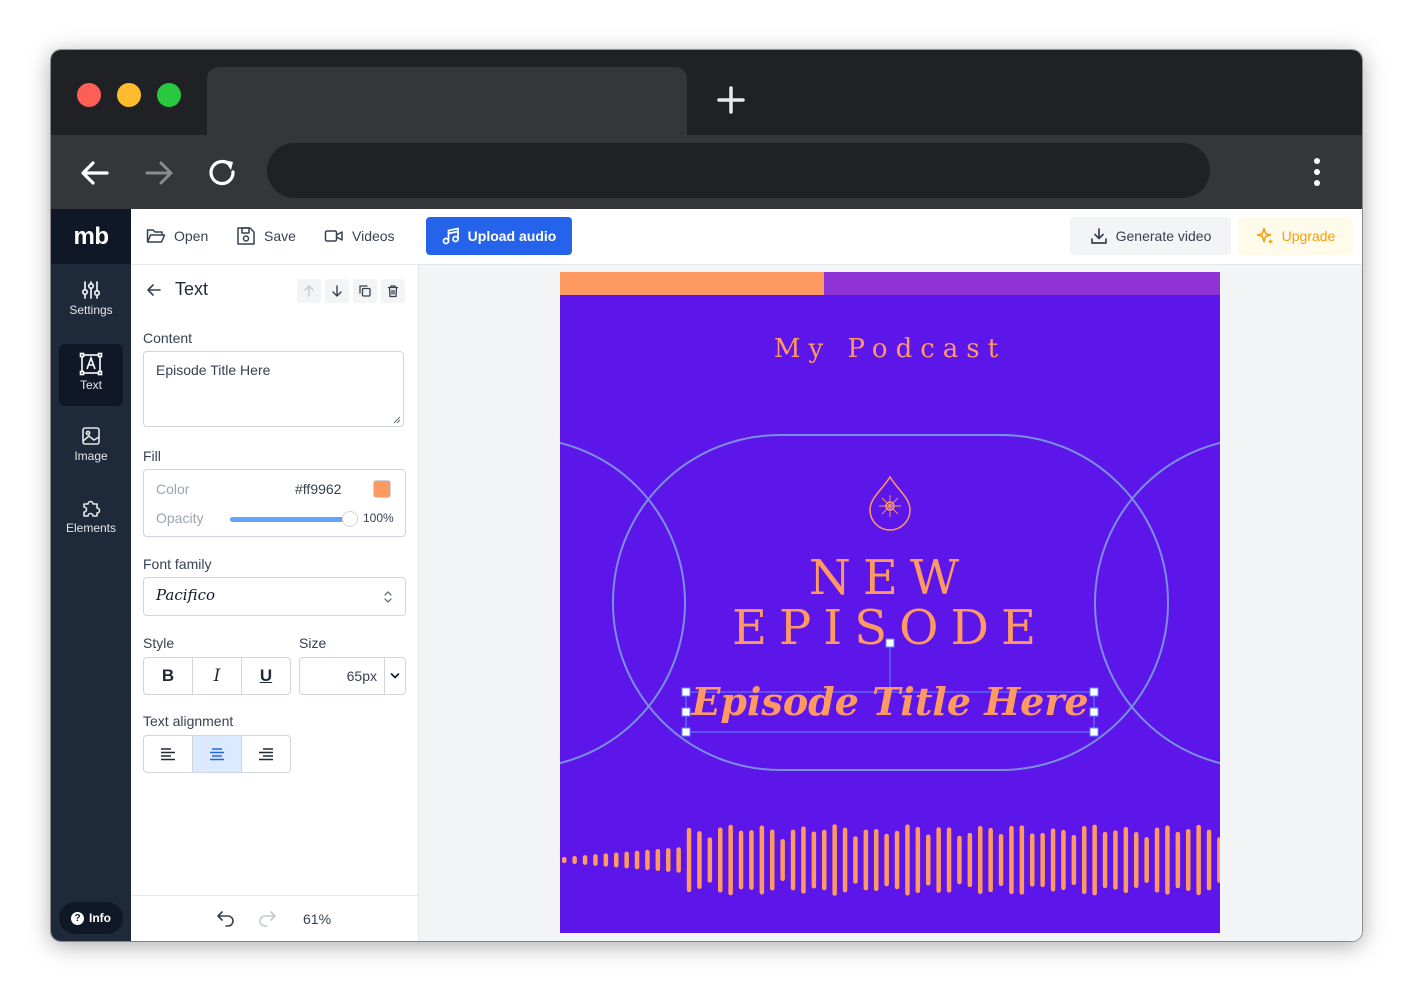  I want to click on font-family-select: Pacifico, so click(274, 596).